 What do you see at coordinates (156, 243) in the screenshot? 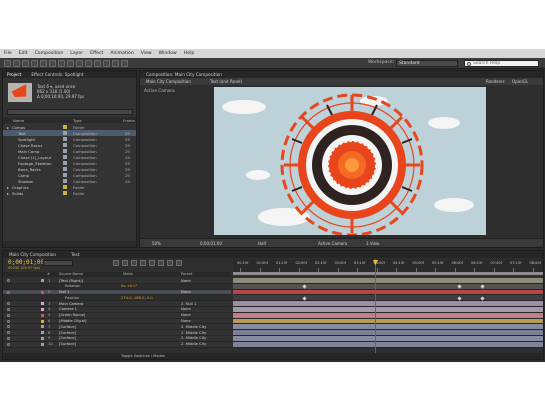
I see `zoom-select: 50%` at bounding box center [156, 243].